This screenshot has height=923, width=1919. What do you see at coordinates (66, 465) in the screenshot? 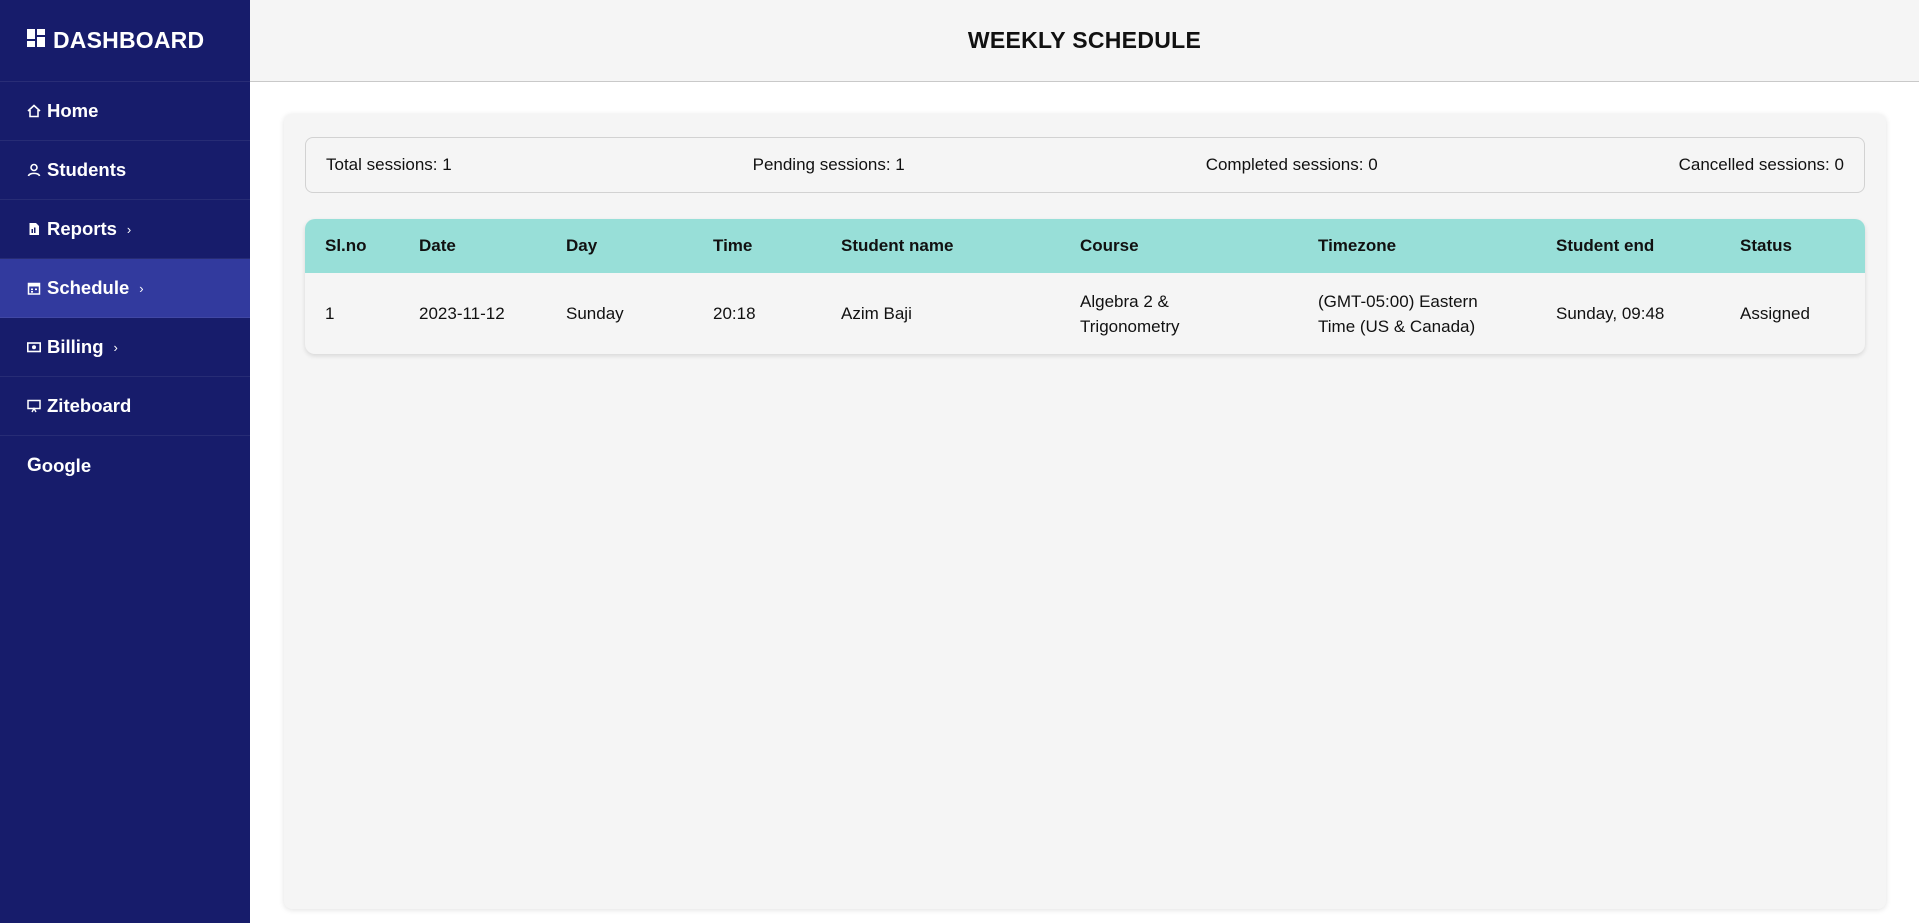
I see `sidebar-item-label: oogle` at bounding box center [66, 465].